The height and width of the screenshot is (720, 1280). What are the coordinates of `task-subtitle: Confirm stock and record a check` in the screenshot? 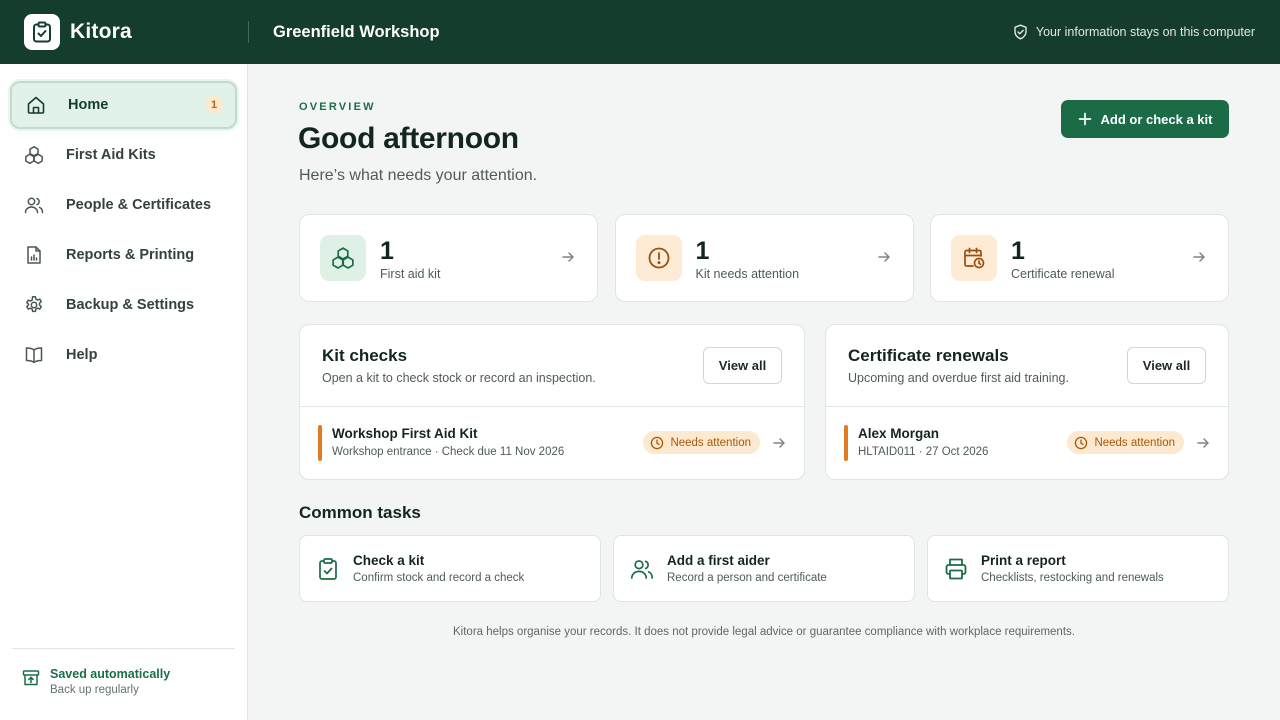 It's located at (439, 578).